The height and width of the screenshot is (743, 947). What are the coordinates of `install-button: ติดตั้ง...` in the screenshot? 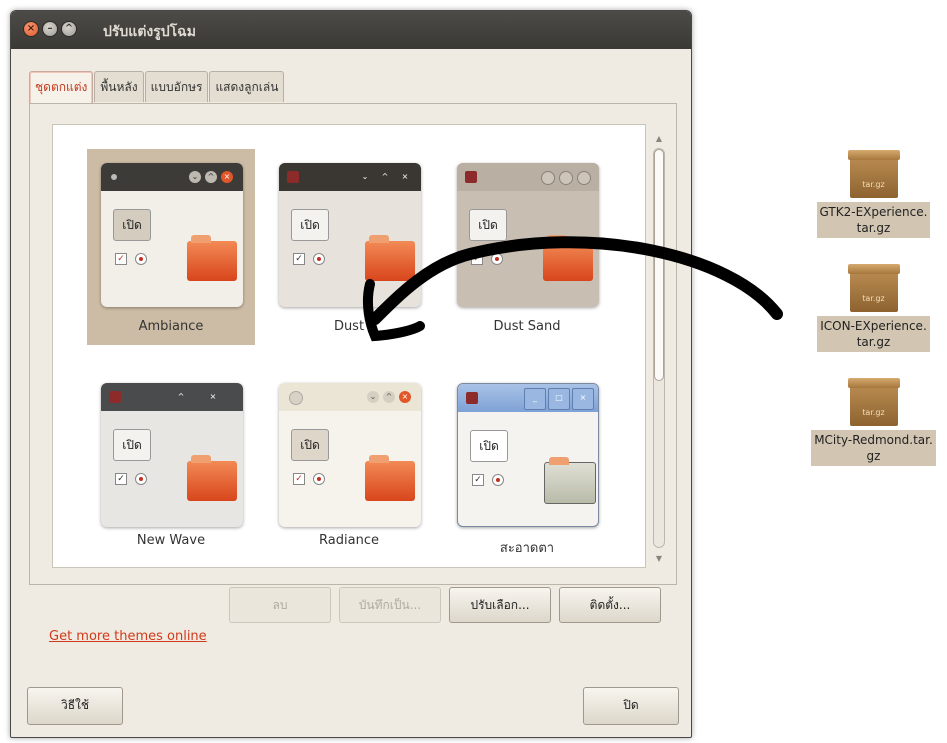 It's located at (610, 605).